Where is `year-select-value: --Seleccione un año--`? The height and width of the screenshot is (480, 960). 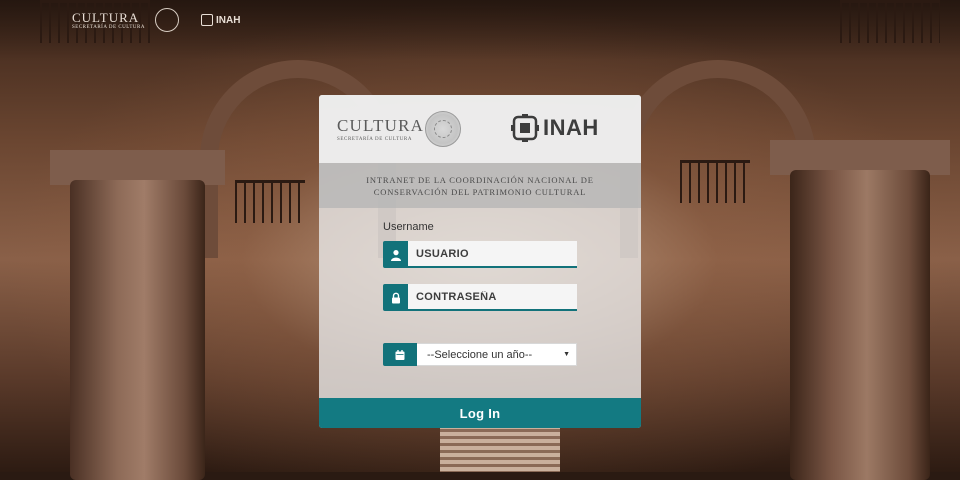 year-select-value: --Seleccione un año-- is located at coordinates (480, 354).